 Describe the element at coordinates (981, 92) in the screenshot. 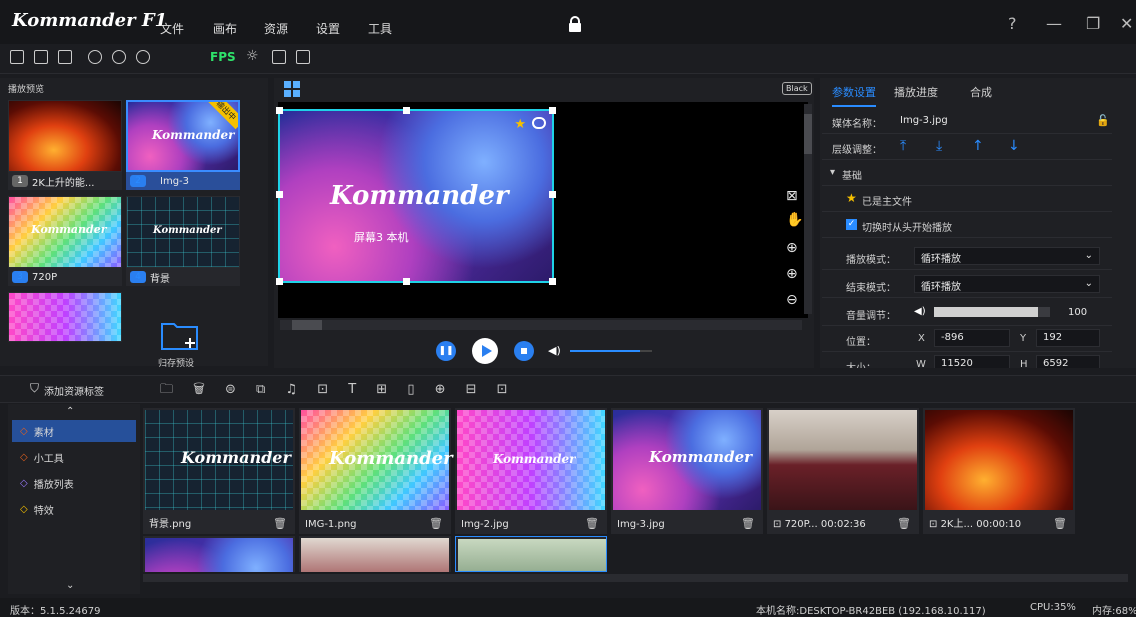

I see `tab-compose: 合成` at that location.